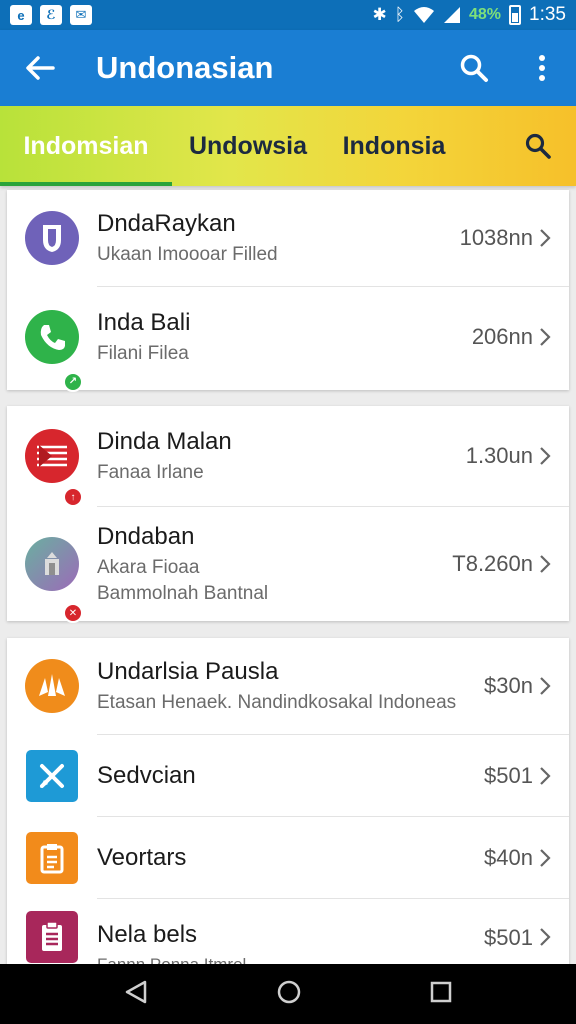  I want to click on item-title: Undarlsia Pausla, so click(188, 671).